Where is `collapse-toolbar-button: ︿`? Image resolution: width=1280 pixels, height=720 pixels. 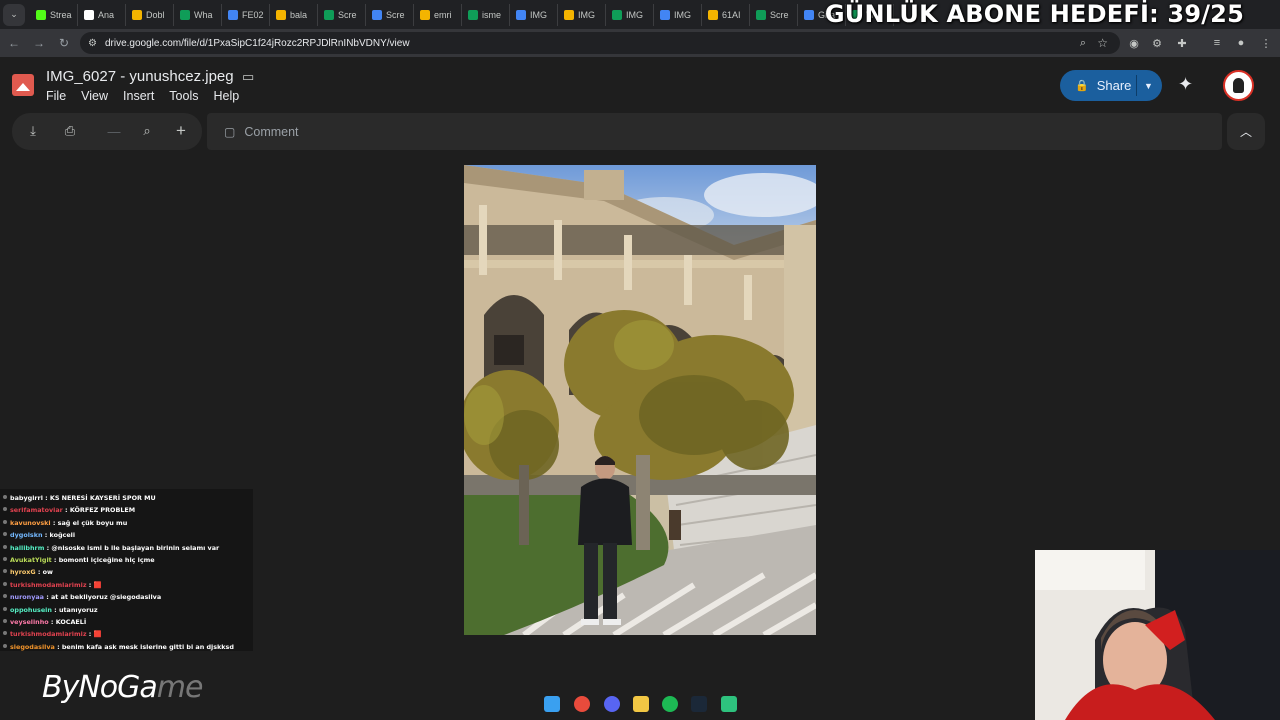
collapse-toolbar-button: ︿ is located at coordinates (1246, 131).